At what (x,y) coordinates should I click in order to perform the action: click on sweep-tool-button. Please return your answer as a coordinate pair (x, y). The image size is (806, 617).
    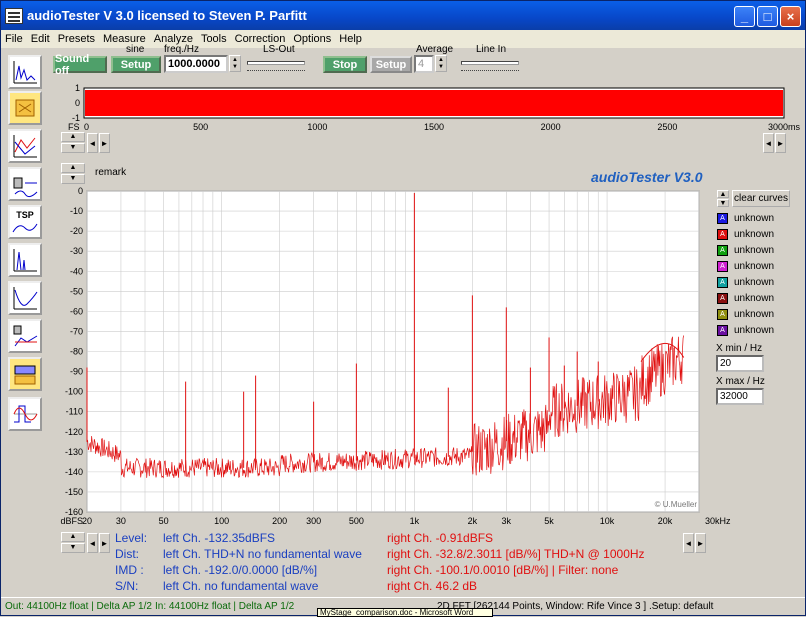
    Looking at the image, I should click on (25, 108).